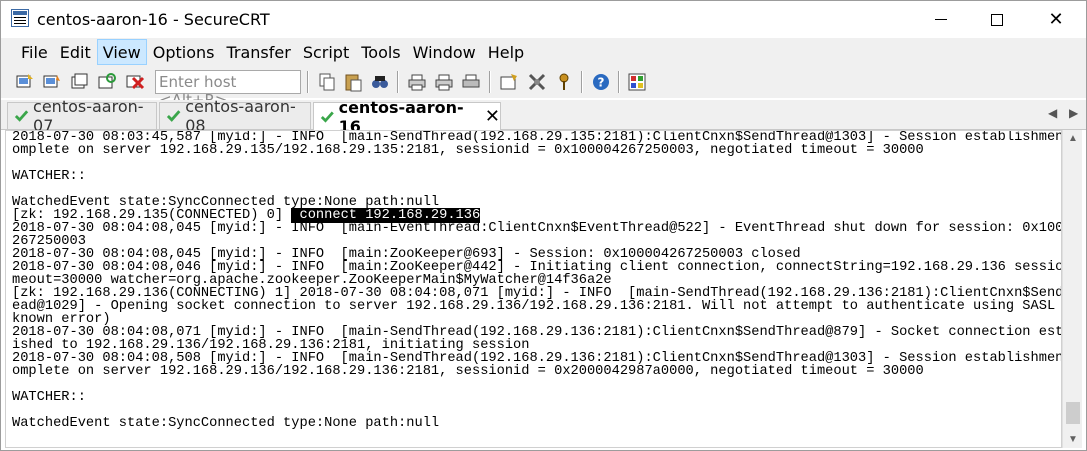 Image resolution: width=1087 pixels, height=451 pixels. What do you see at coordinates (20, 18) in the screenshot?
I see `securecrt-icon` at bounding box center [20, 18].